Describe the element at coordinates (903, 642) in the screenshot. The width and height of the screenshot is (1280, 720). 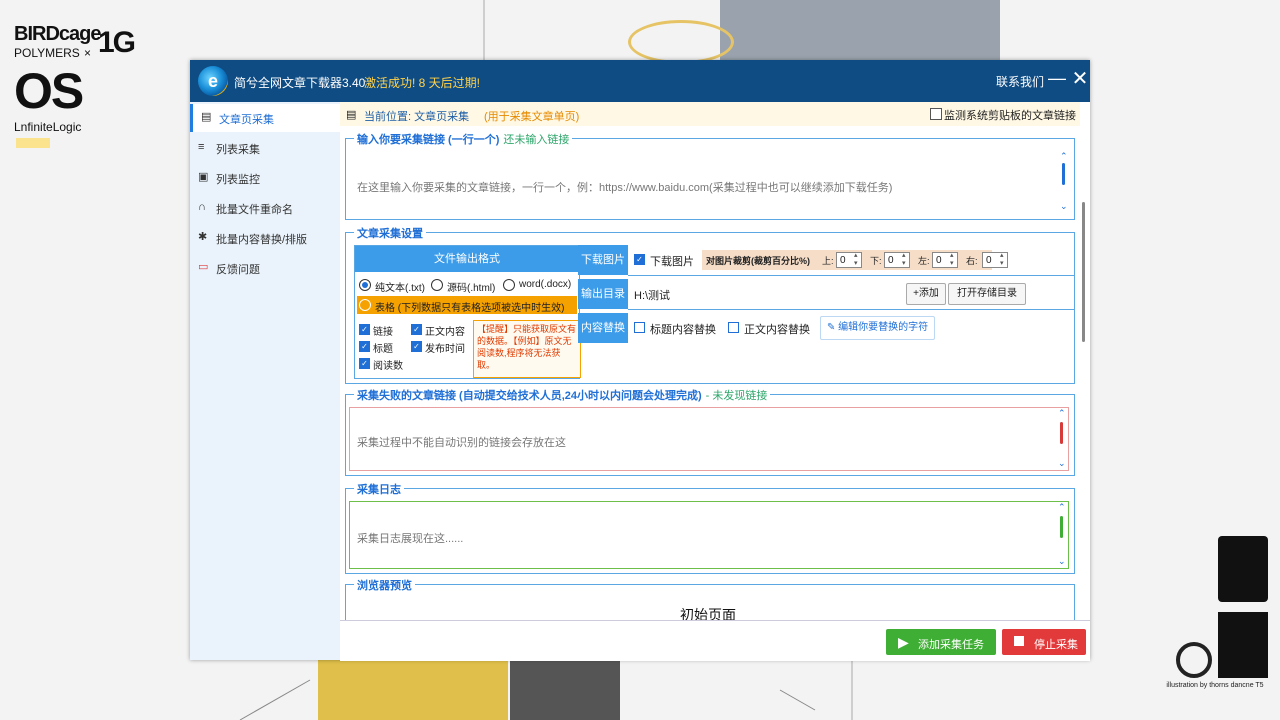
I see `play-icon: ▶` at that location.